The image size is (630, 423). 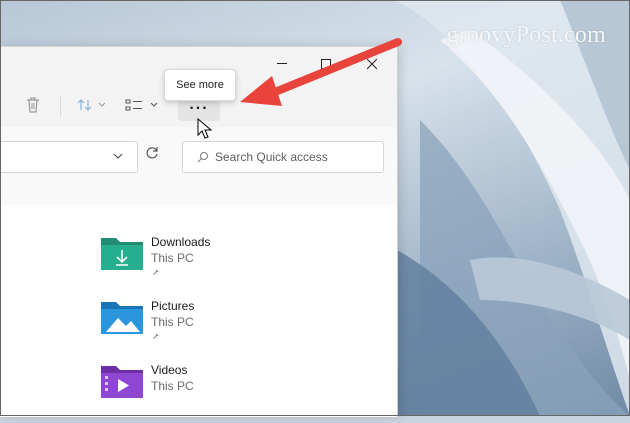 I want to click on view-options-icon, so click(x=141, y=105).